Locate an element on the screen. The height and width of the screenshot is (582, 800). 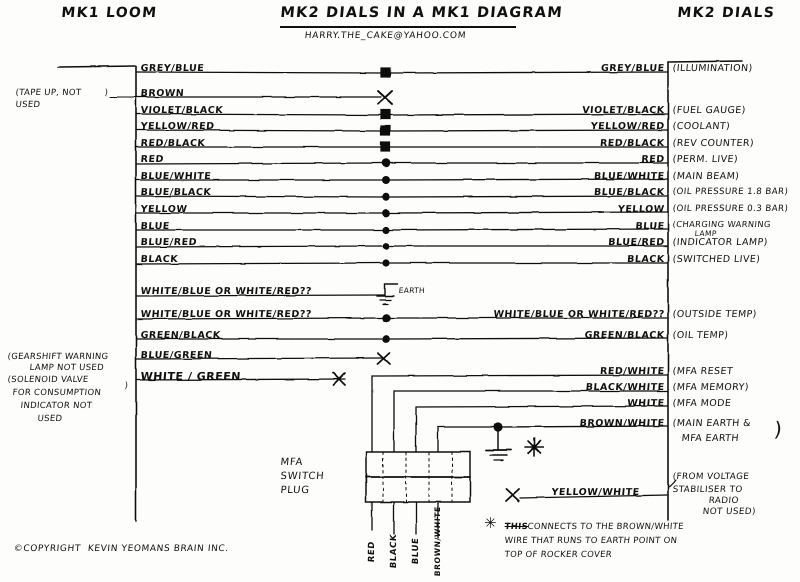
function-label-mfa-3: (MAIN EARTH & is located at coordinates (712, 423).